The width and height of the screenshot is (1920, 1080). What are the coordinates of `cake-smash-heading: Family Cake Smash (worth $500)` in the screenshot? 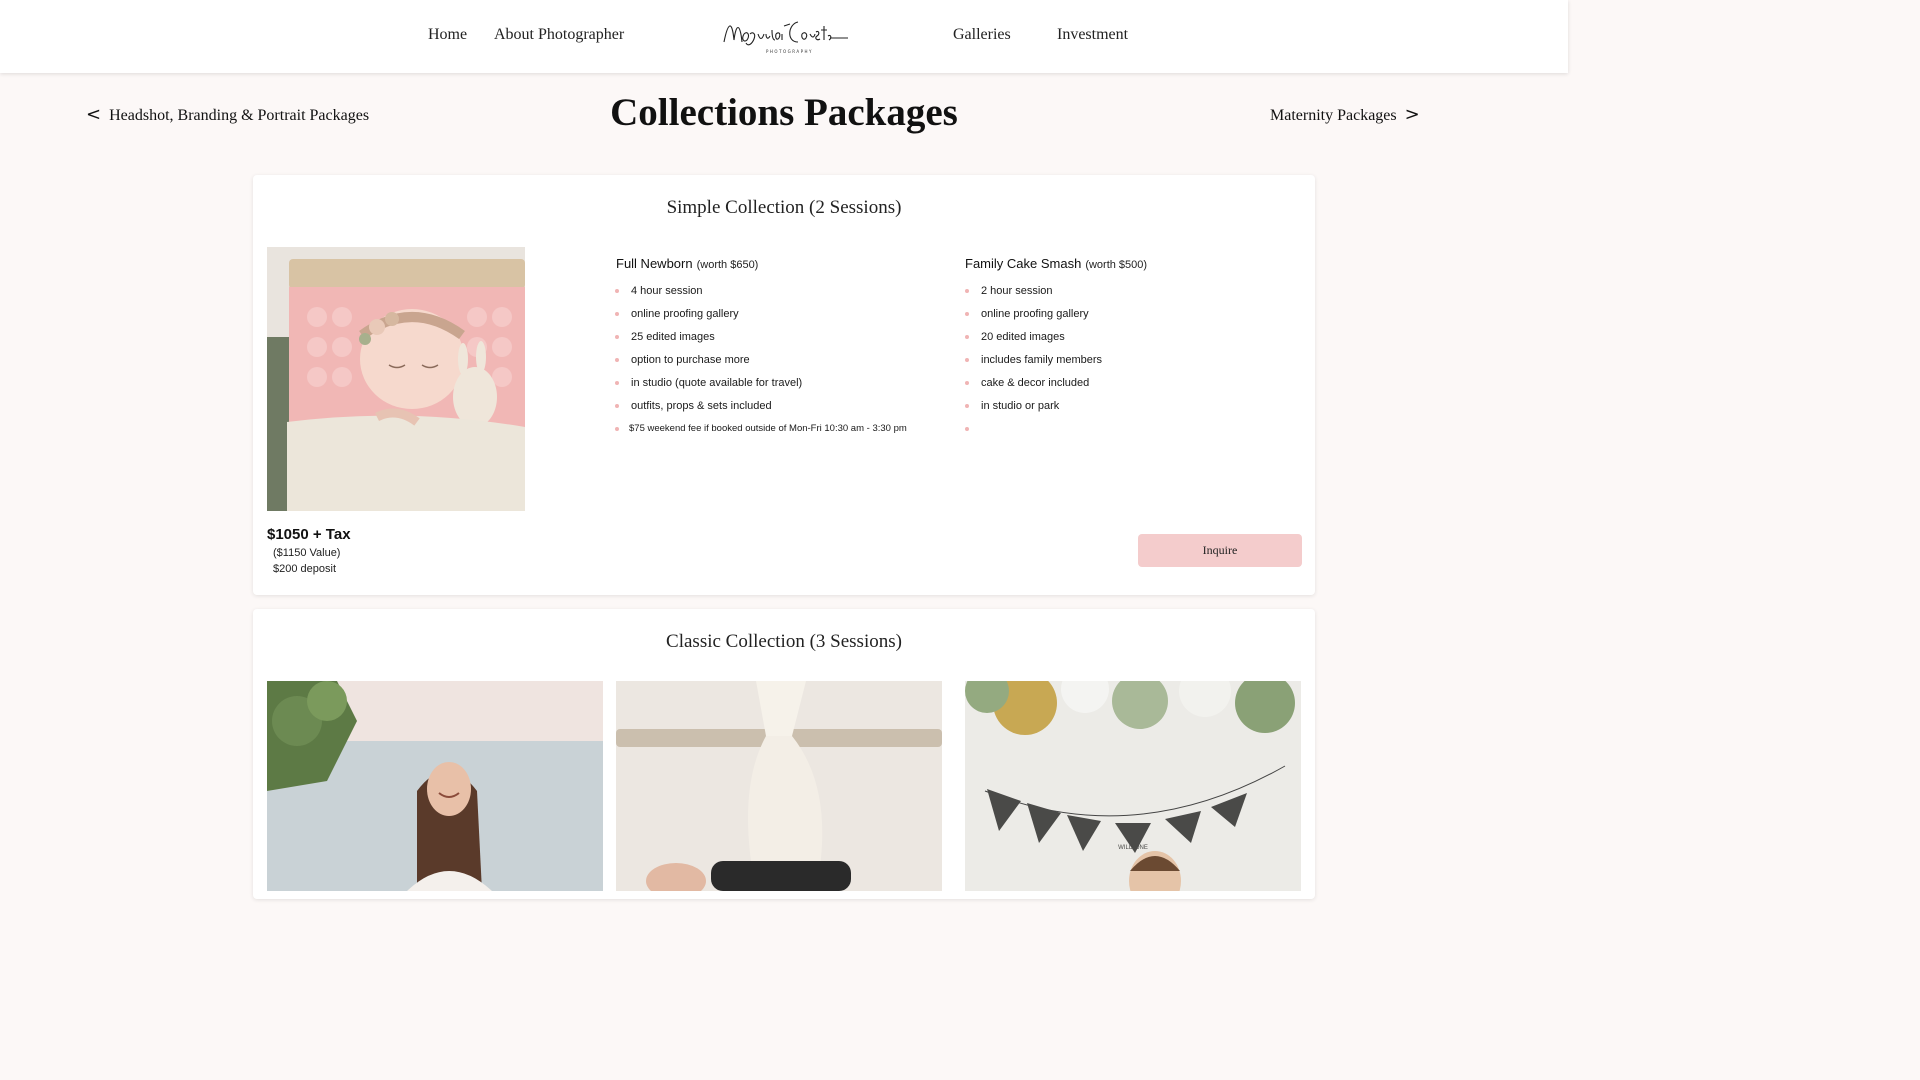 It's located at (1056, 263).